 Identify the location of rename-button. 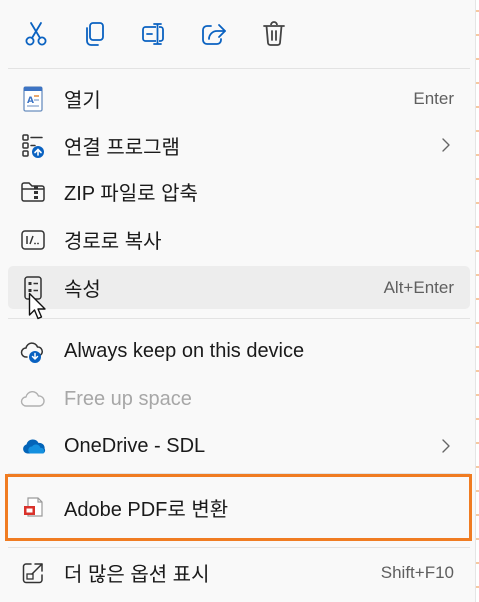
(154, 34).